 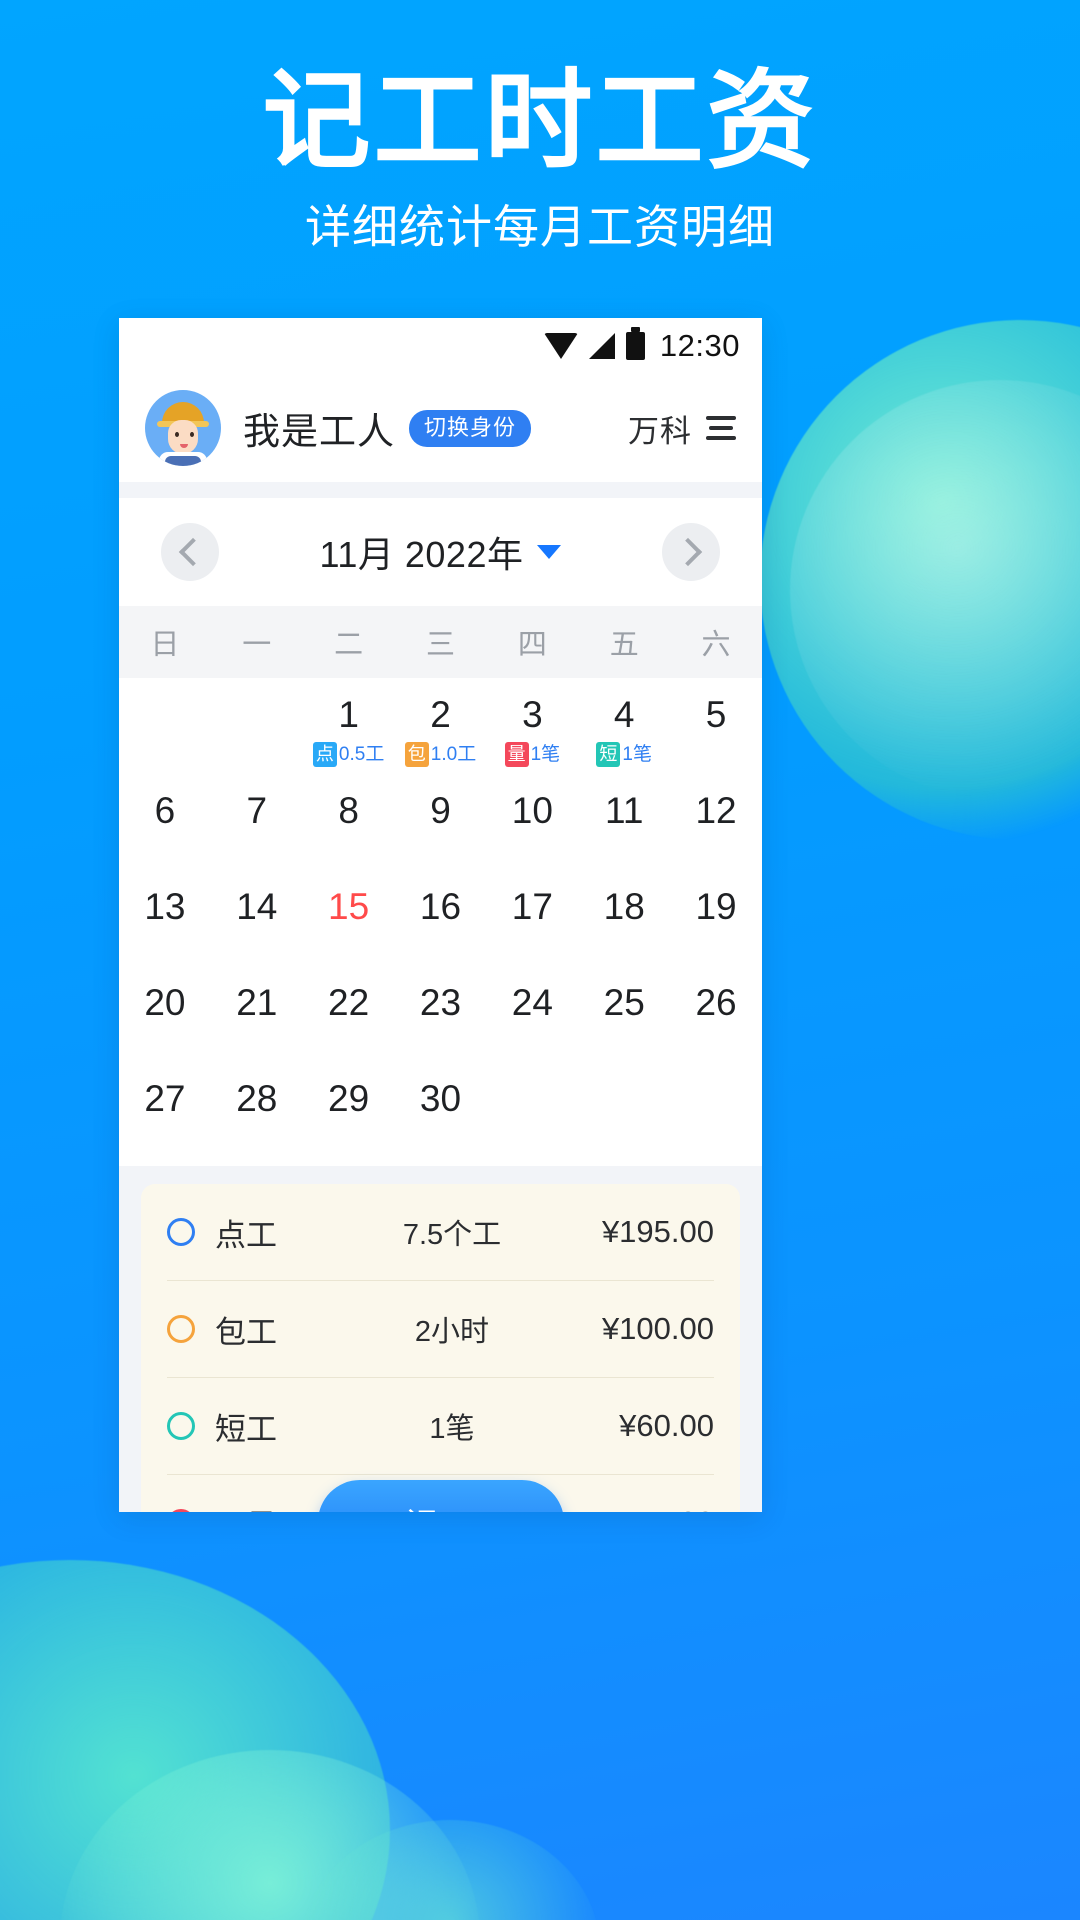 I want to click on calendar-day-number: 2, so click(x=440, y=714).